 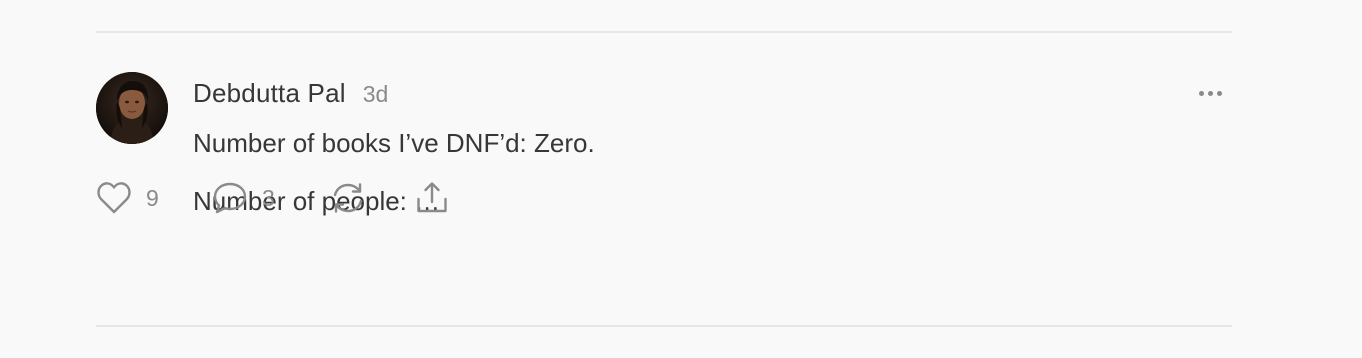 I want to click on like-button: 9, so click(x=154, y=198).